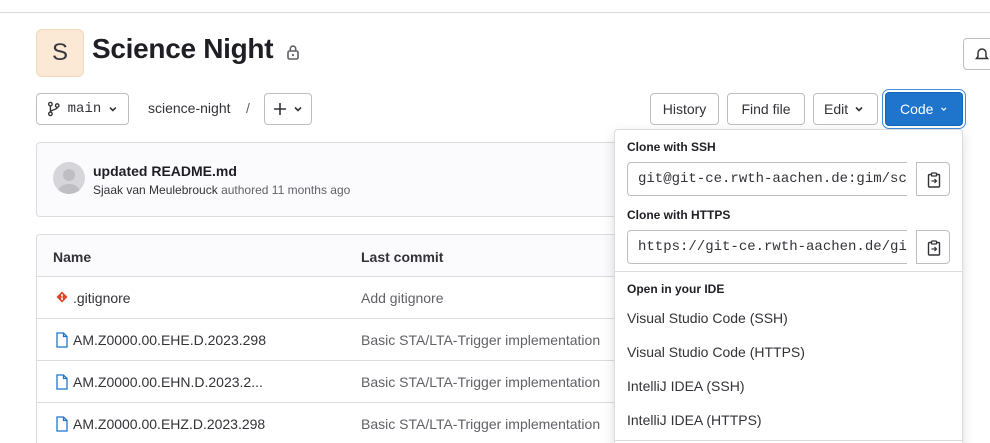 The height and width of the screenshot is (443, 990). What do you see at coordinates (311, 190) in the screenshot?
I see `commit-time: 11 months ago` at bounding box center [311, 190].